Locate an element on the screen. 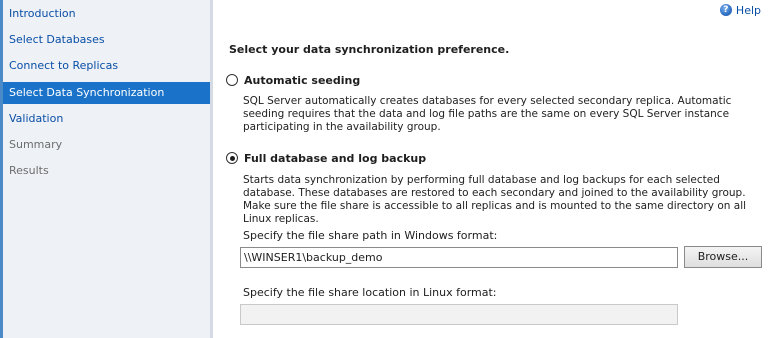  sidebar-item-connect-to-replicas: Connect to Replicas is located at coordinates (106, 66).